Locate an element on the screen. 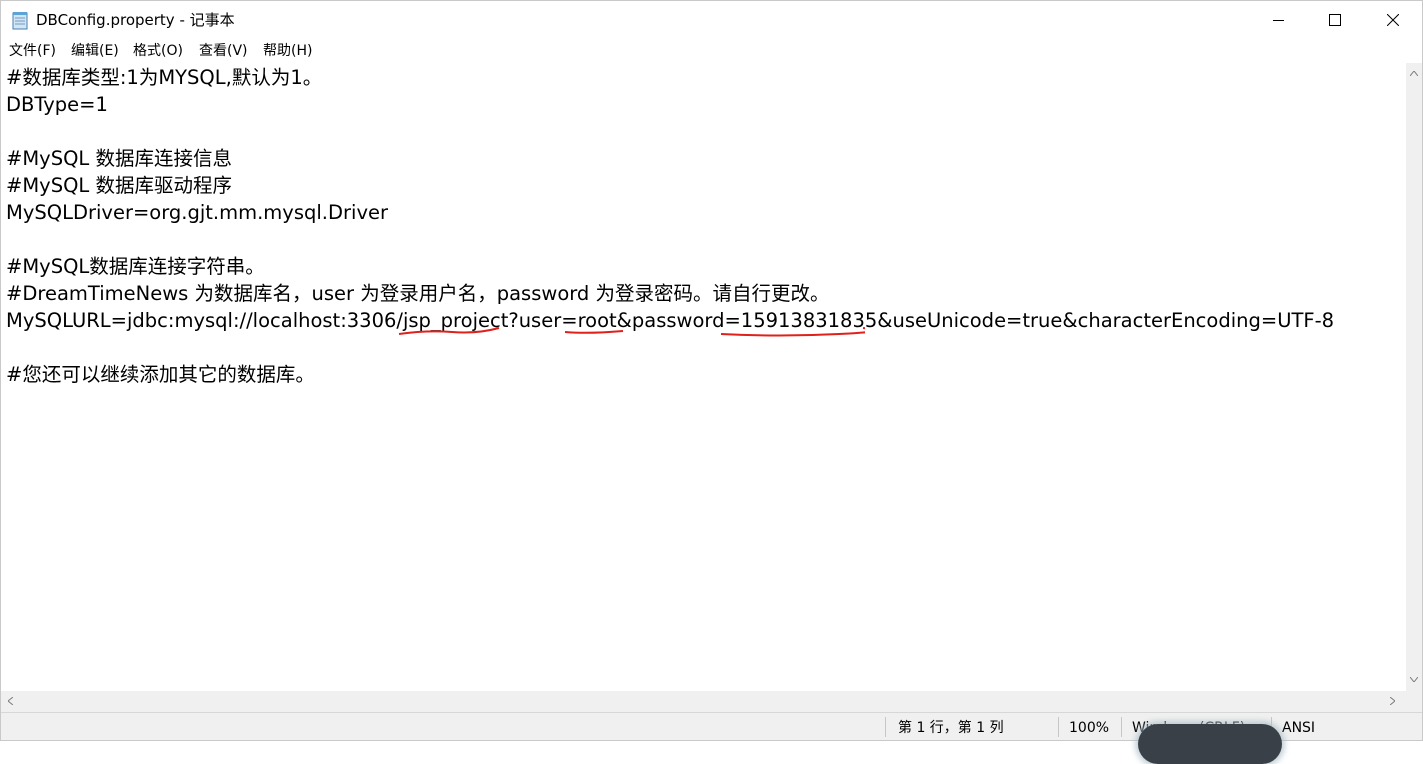 The height and width of the screenshot is (764, 1423). editor-line: #MySQL数据库连接字符串。 is located at coordinates (135, 266).